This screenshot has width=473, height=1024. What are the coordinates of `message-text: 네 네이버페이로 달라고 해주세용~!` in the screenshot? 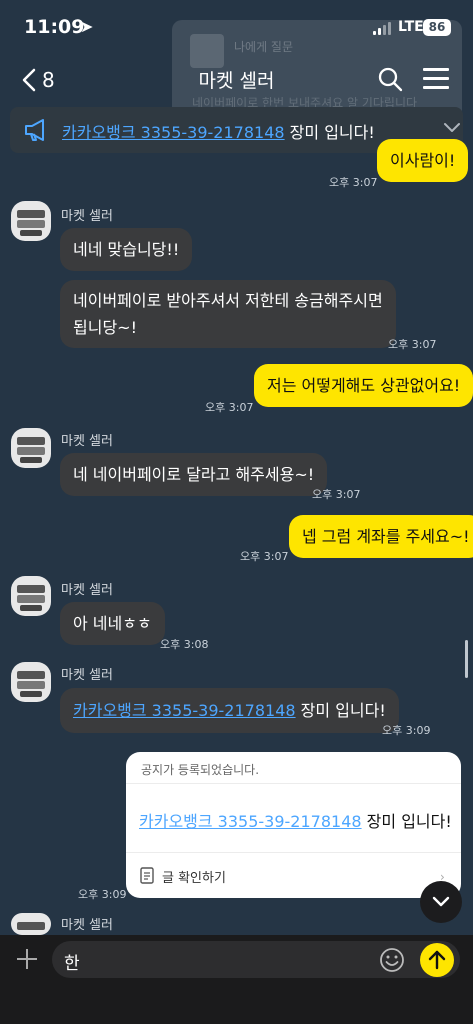 It's located at (194, 474).